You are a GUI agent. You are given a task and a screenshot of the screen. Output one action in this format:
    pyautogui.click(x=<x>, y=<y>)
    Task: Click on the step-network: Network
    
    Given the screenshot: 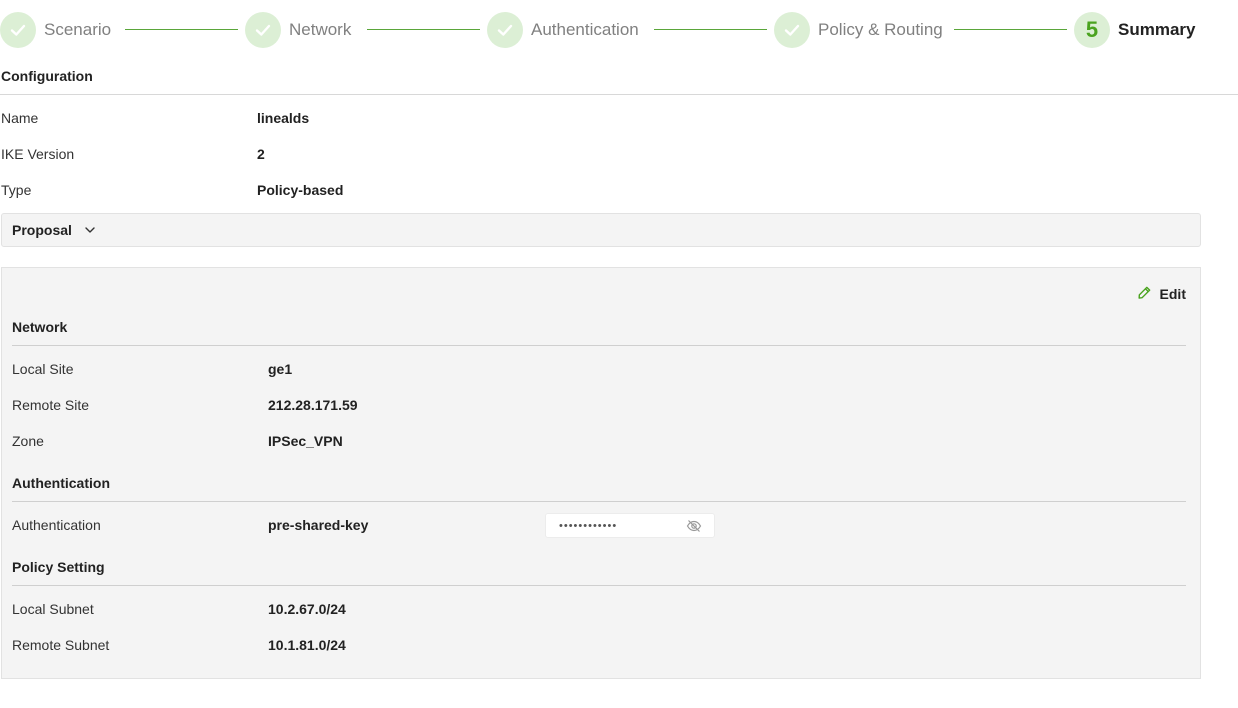 What is the action you would take?
    pyautogui.click(x=298, y=30)
    